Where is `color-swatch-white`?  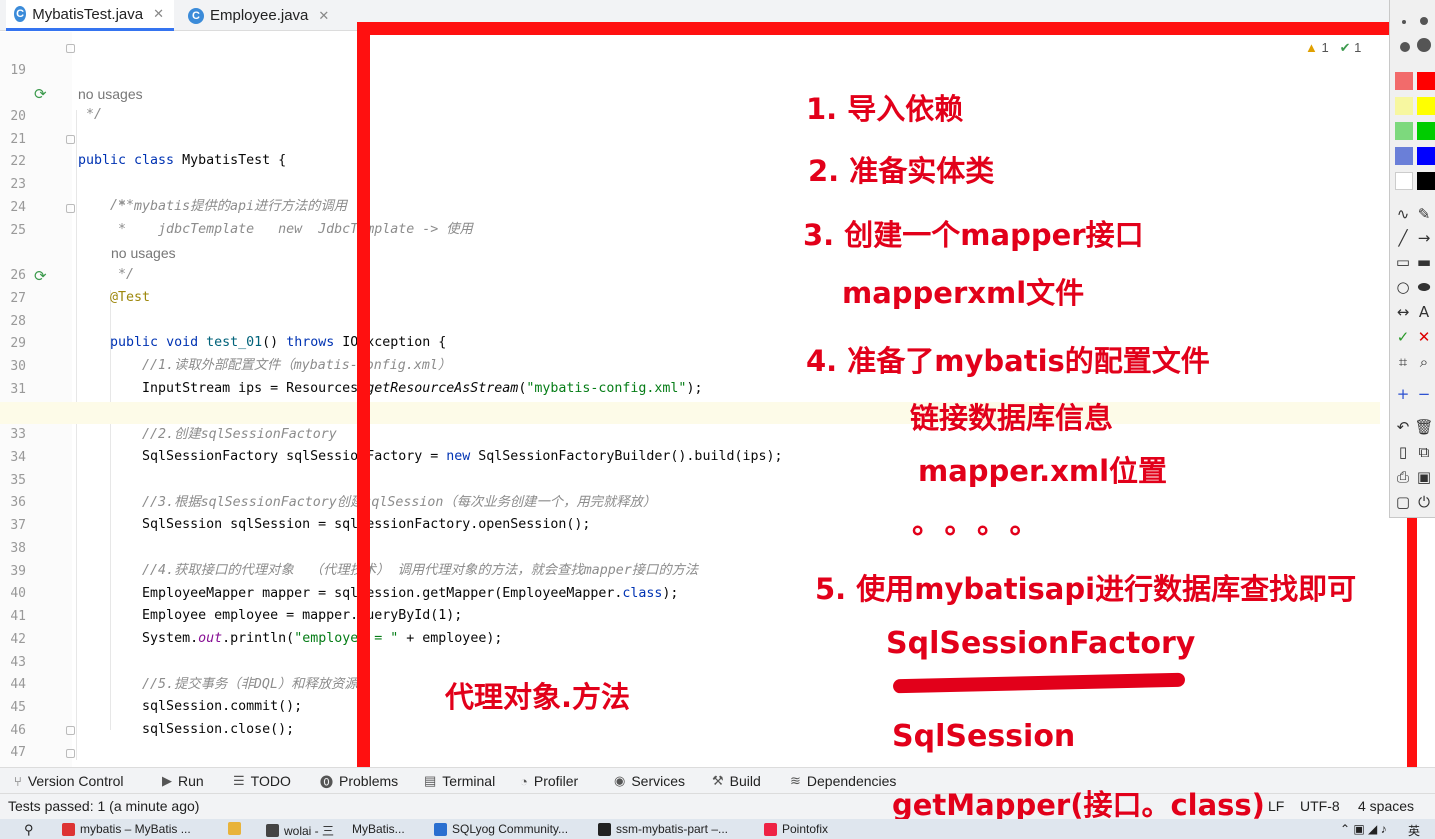
color-swatch-white is located at coordinates (1404, 181).